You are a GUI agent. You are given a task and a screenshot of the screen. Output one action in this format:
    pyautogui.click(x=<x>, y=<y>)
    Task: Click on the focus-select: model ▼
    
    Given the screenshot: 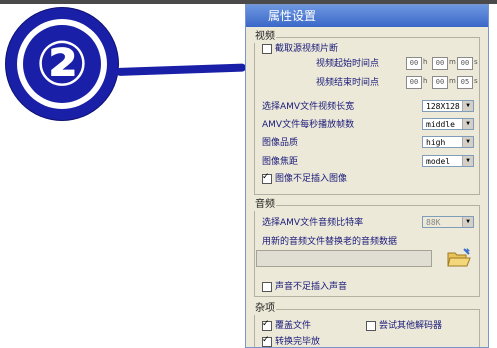 What is the action you would take?
    pyautogui.click(x=448, y=161)
    